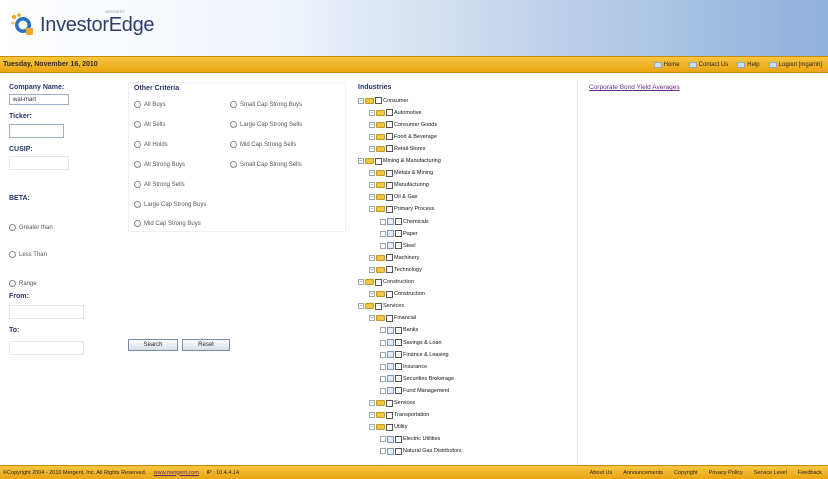  Describe the element at coordinates (31, 227) in the screenshot. I see `beta-greater-than-radio: Greater than` at that location.